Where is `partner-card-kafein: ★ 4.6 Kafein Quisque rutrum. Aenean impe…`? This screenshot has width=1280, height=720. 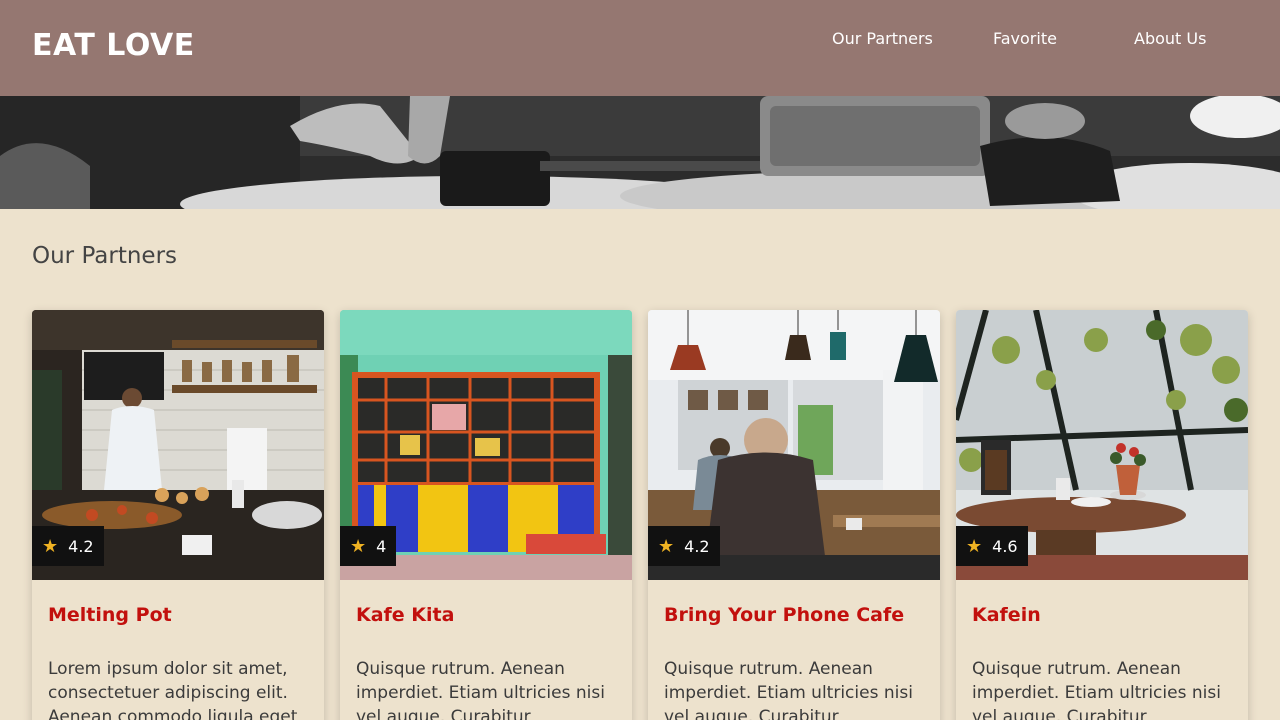 partner-card-kafein: ★ 4.6 Kafein Quisque rutrum. Aenean impe… is located at coordinates (1102, 515).